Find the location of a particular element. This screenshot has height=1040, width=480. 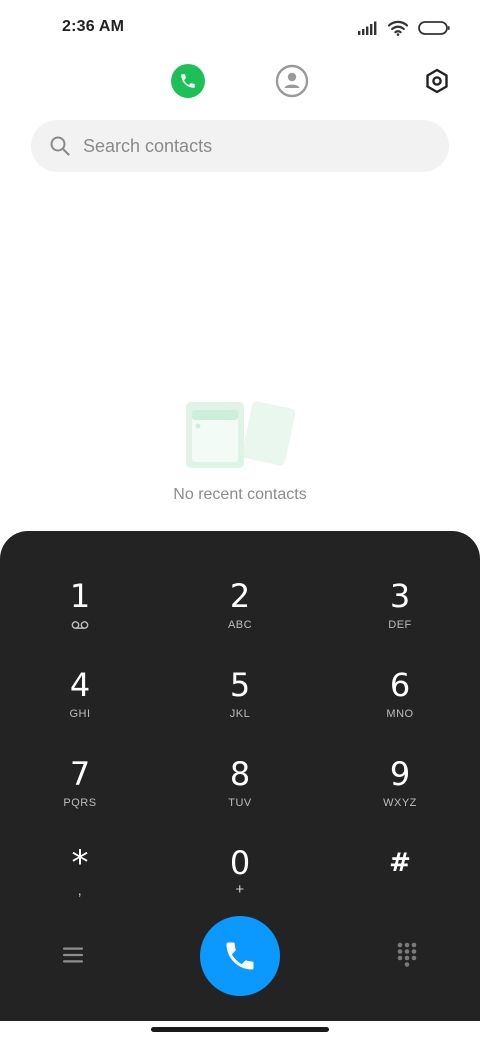

key-2: 2 ABC is located at coordinates (240, 616).